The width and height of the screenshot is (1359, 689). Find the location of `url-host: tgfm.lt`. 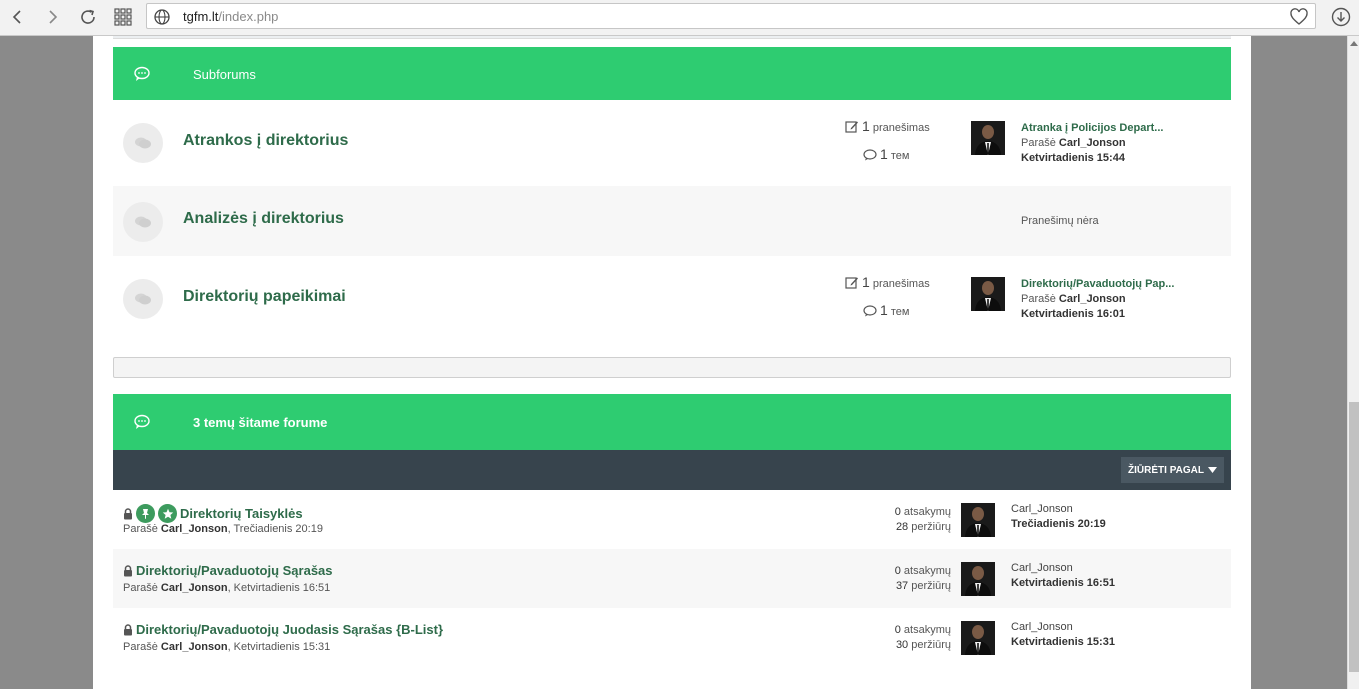

url-host: tgfm.lt is located at coordinates (201, 16).